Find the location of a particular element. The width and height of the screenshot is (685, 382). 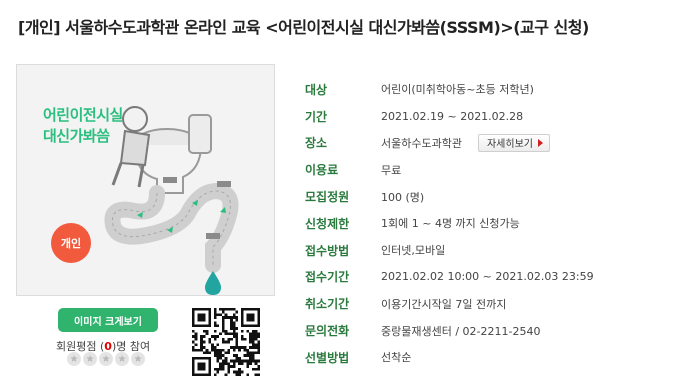

toilet-pipe-illustration is located at coordinates (171, 200).